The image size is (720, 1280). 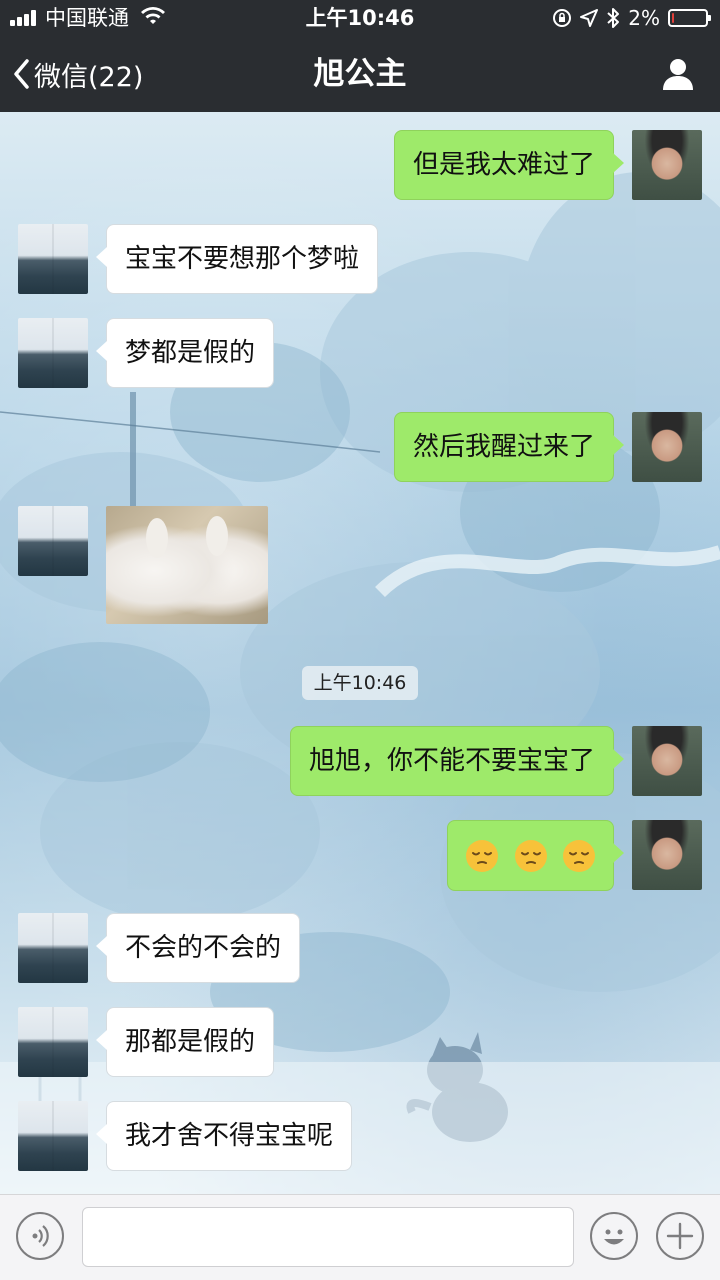 What do you see at coordinates (185, 353) in the screenshot?
I see `message-bubble: 梦都是假的` at bounding box center [185, 353].